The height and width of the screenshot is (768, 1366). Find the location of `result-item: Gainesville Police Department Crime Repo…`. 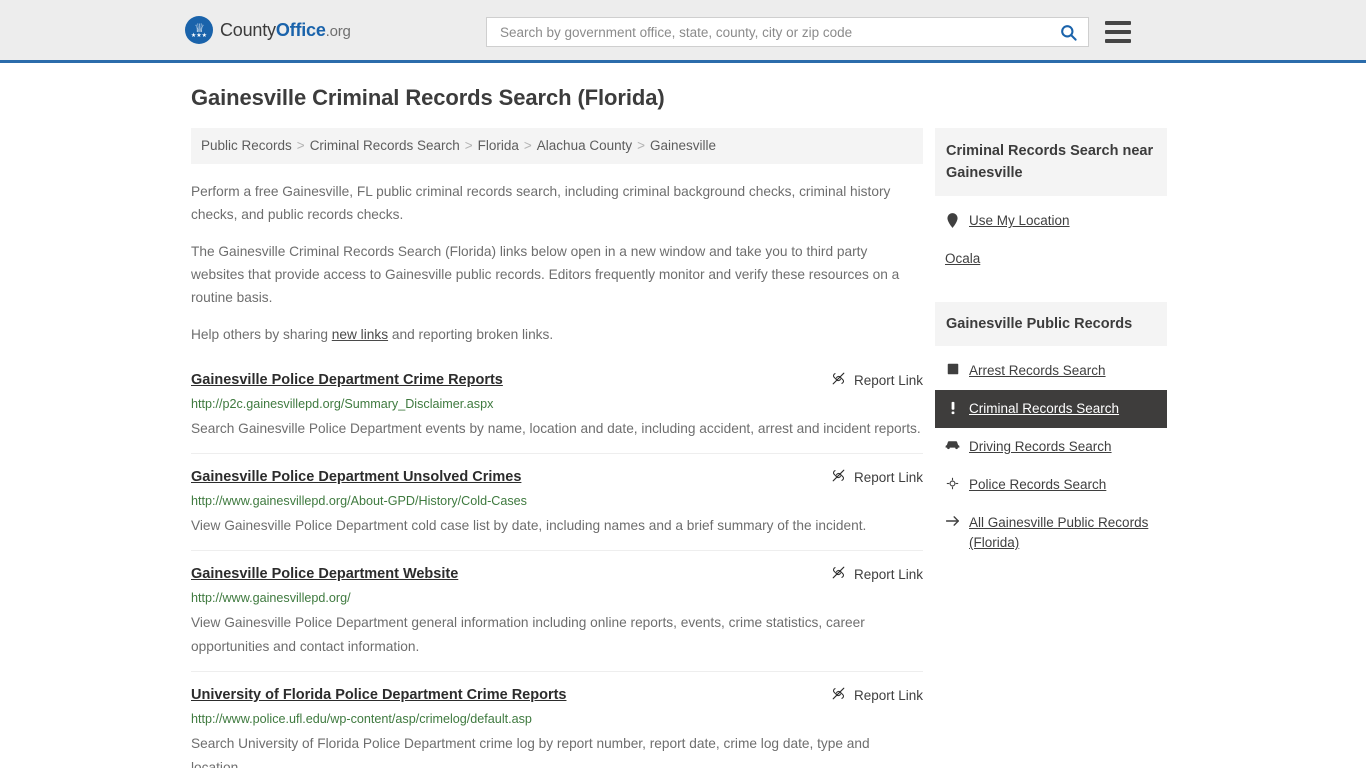

result-item: Gainesville Police Department Crime Repo… is located at coordinates (557, 409).